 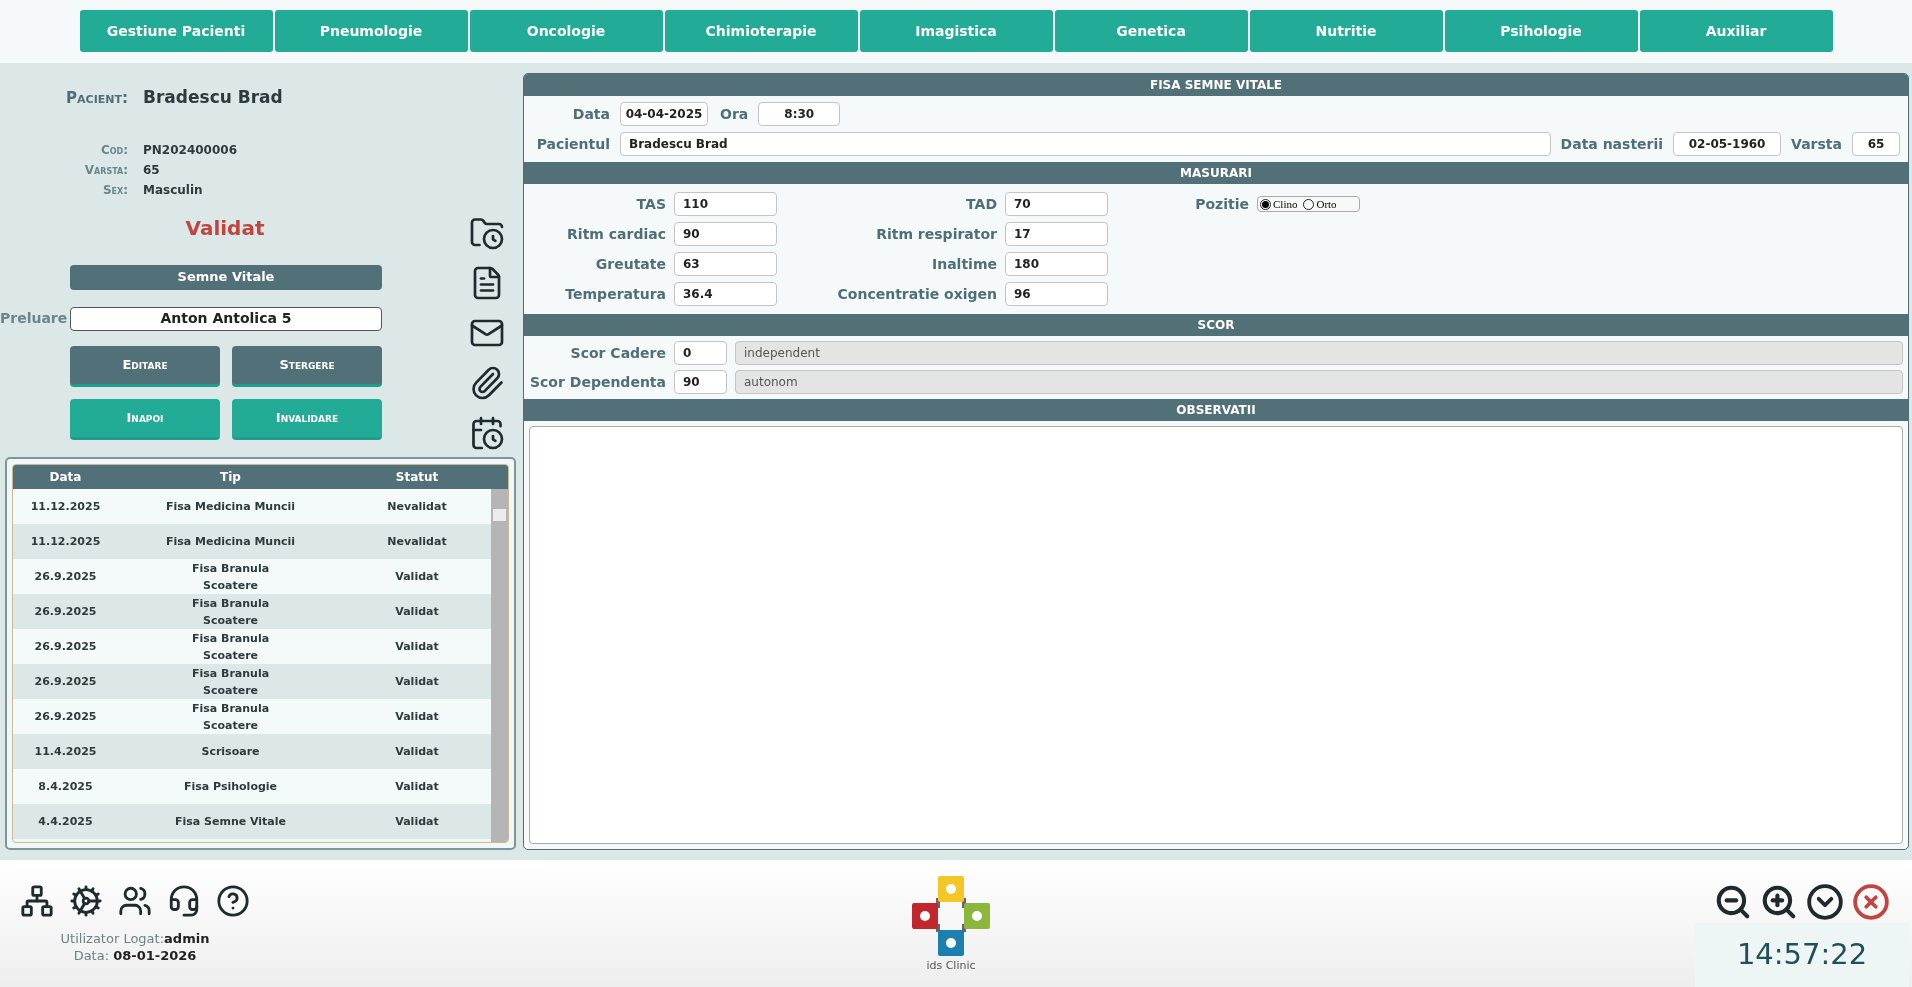 What do you see at coordinates (252, 786) in the screenshot?
I see `table-row: 8.4.2025 Fisa Psihologie Validat` at bounding box center [252, 786].